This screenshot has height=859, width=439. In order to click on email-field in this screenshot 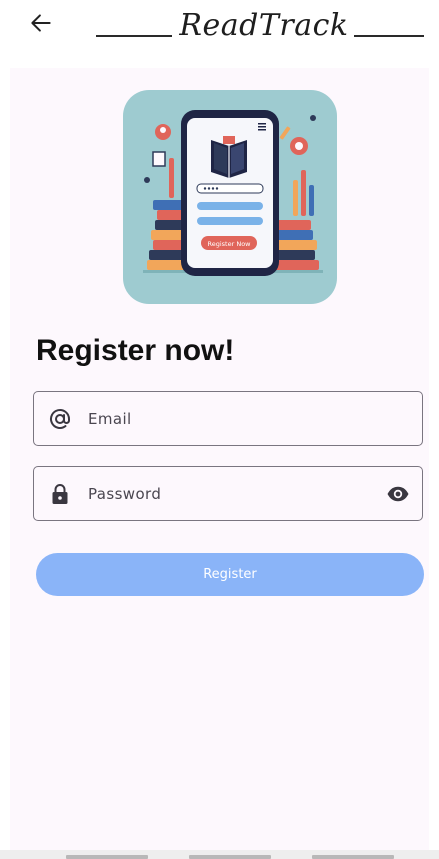, I will do `click(228, 418)`.